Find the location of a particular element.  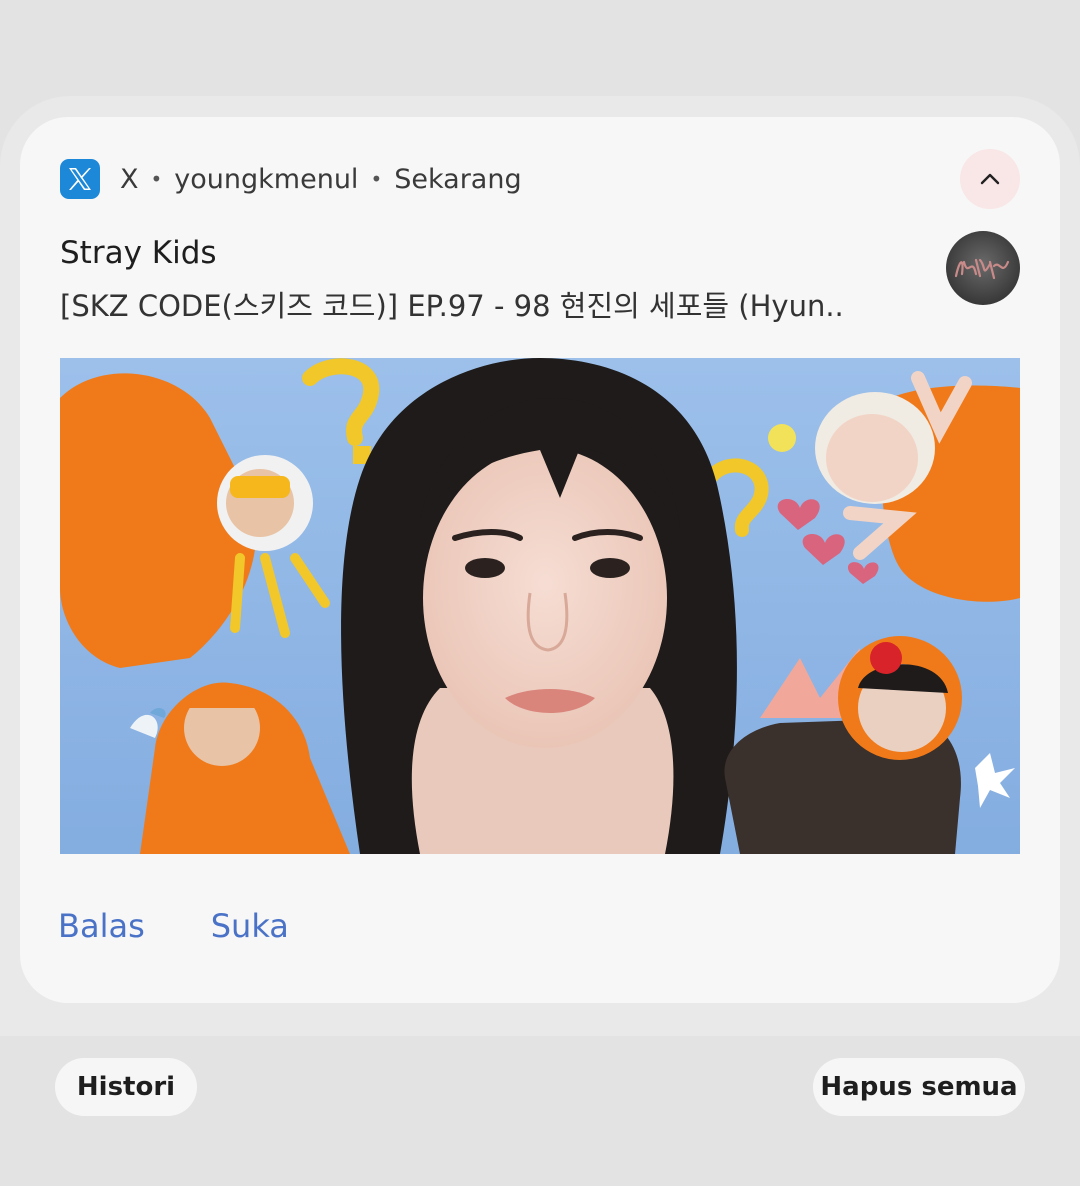

notification-title: Stray Kids is located at coordinates (138, 253).